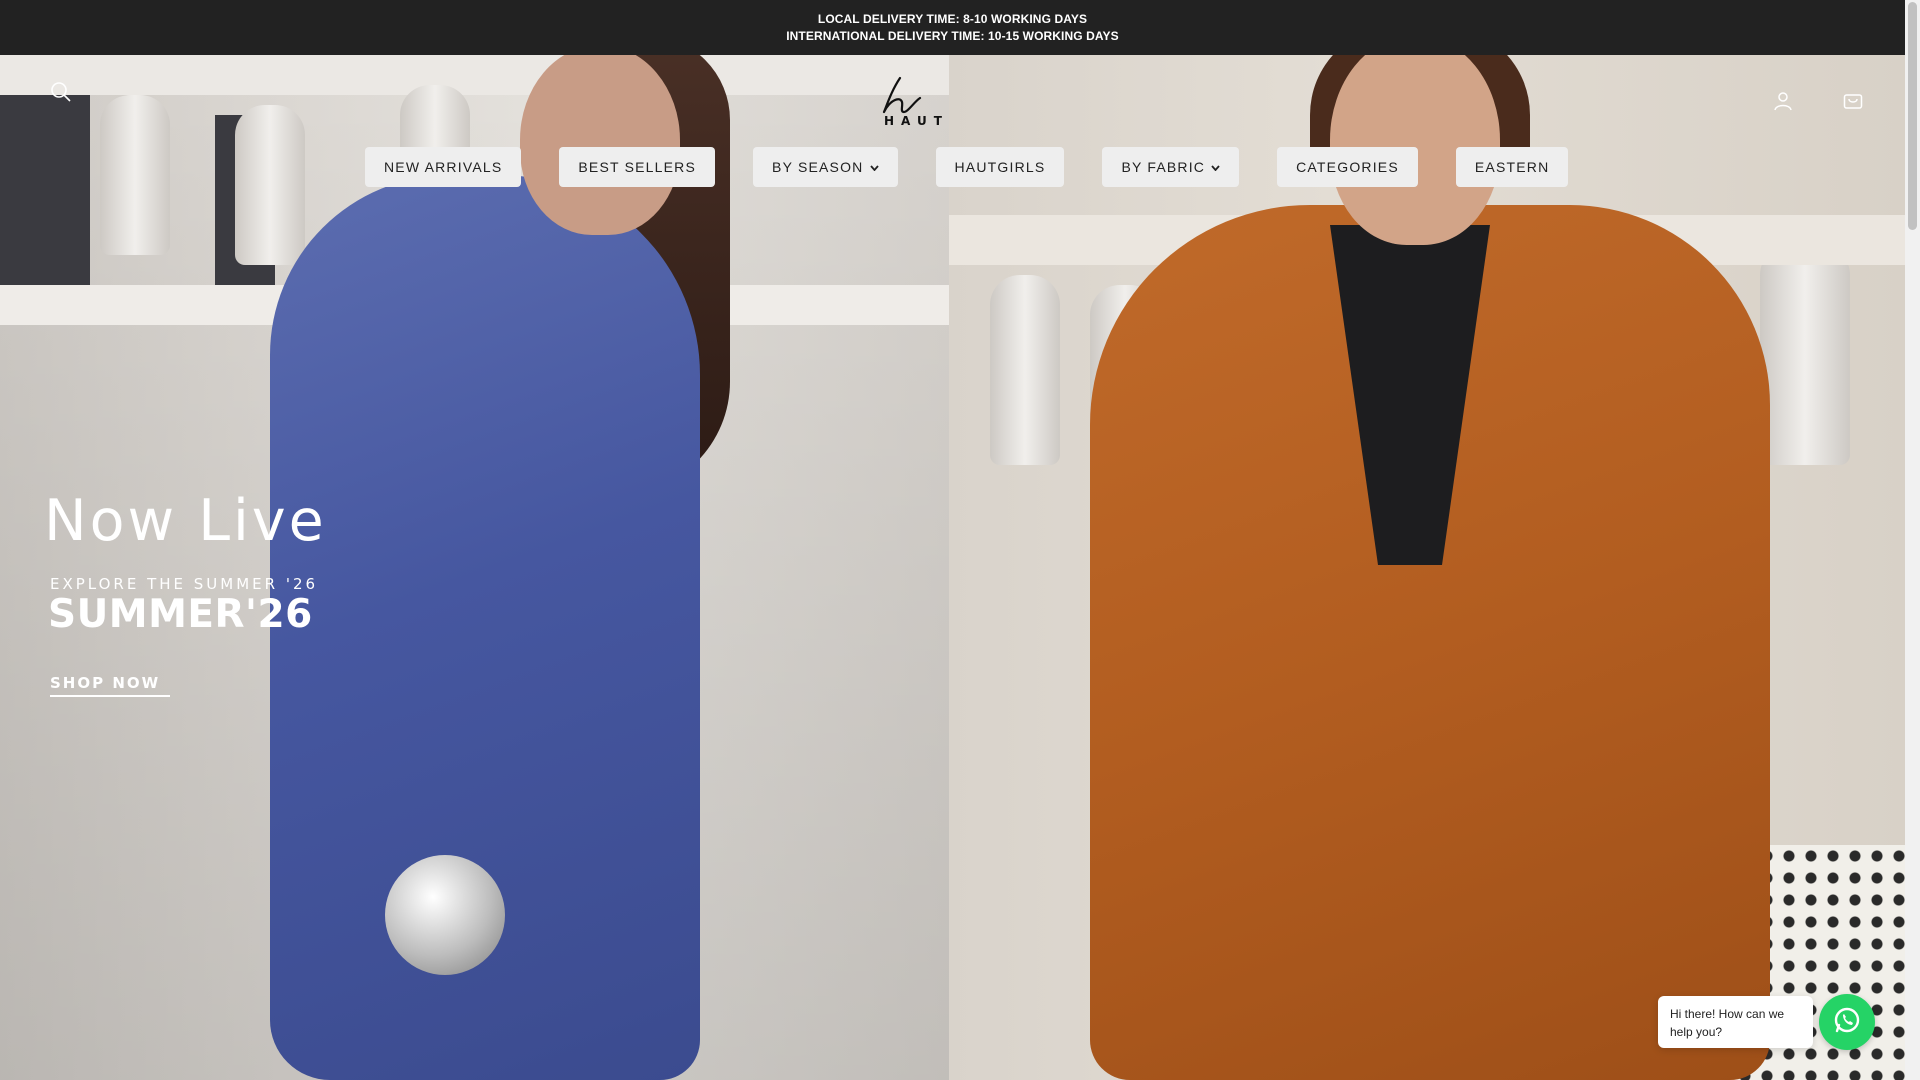  What do you see at coordinates (184, 584) in the screenshot?
I see `hero-subtitle: EXPLORE THE SUMMER '26` at bounding box center [184, 584].